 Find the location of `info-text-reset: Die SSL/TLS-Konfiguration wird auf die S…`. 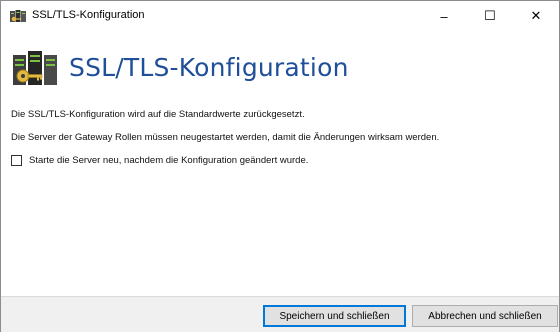

info-text-reset: Die SSL/TLS-Konfiguration wird auf die S… is located at coordinates (158, 114).